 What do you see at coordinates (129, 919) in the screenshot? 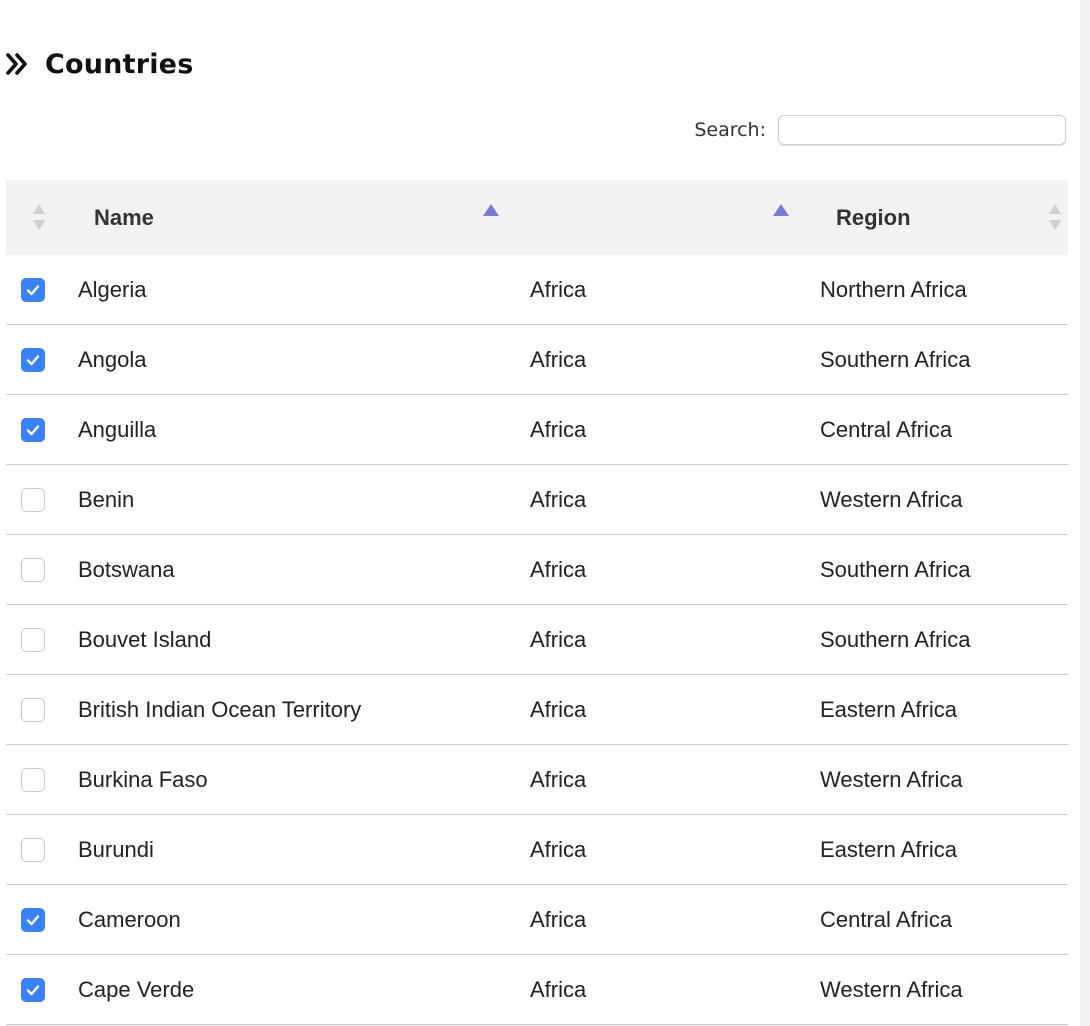
I see `cell-name: Cameroon` at bounding box center [129, 919].